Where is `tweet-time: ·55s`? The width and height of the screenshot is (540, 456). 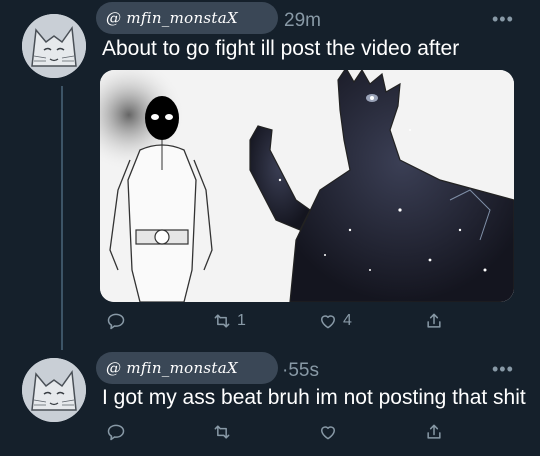
tweet-time: ·55s is located at coordinates (300, 371).